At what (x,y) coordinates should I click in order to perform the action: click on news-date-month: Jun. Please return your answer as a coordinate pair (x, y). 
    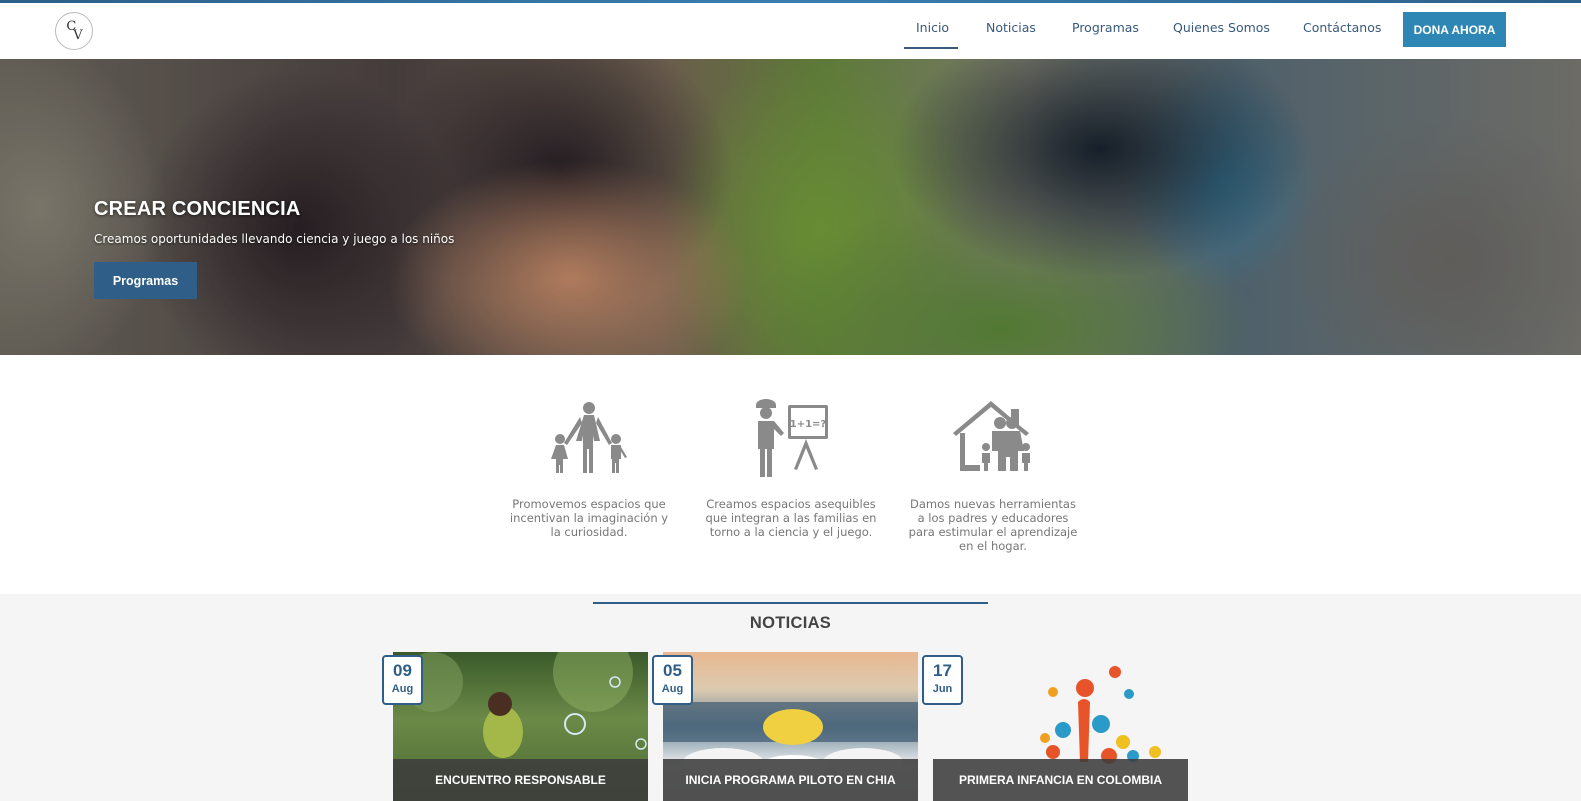
    Looking at the image, I should click on (942, 689).